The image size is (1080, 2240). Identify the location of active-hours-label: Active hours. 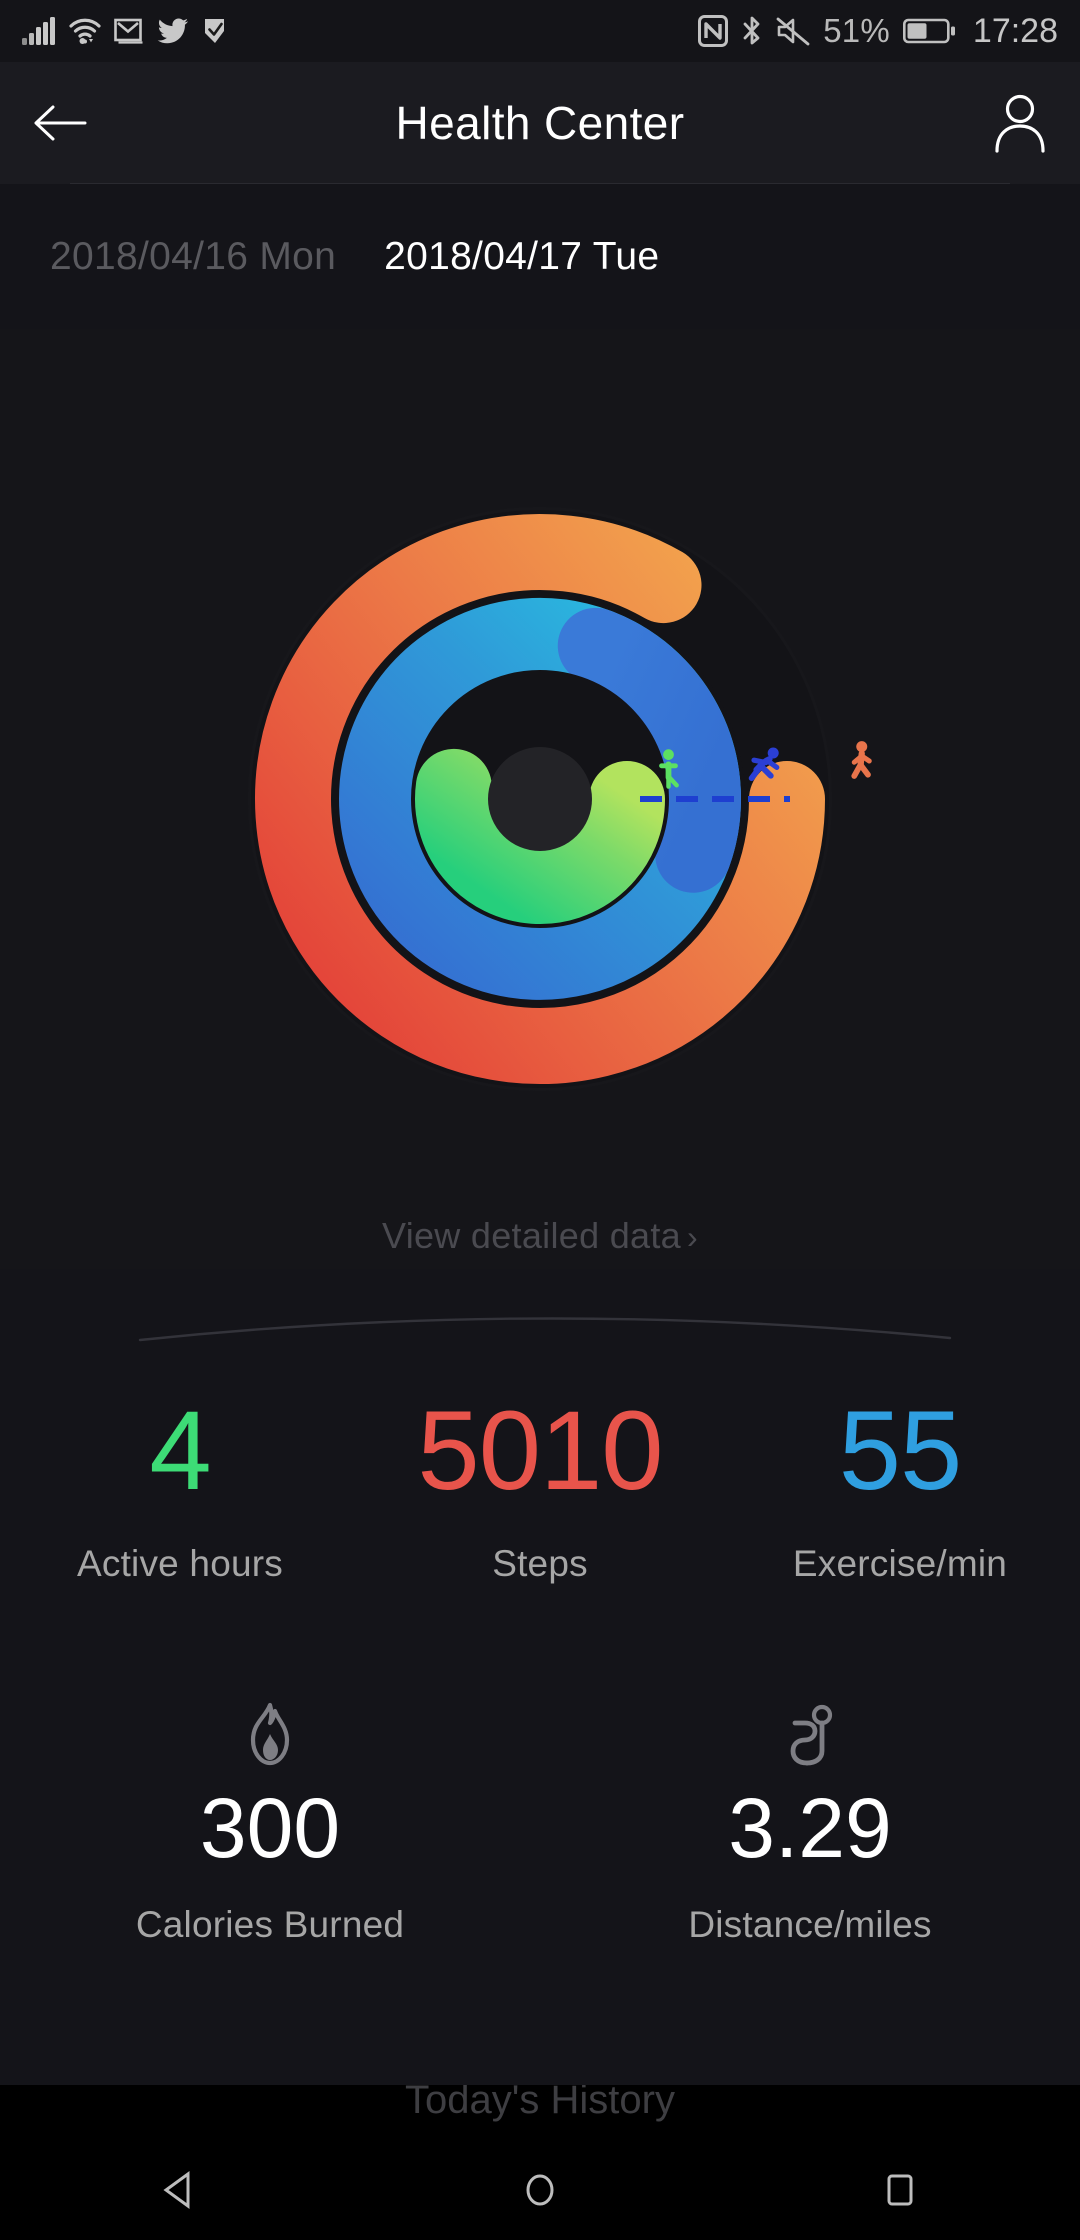
(180, 1563).